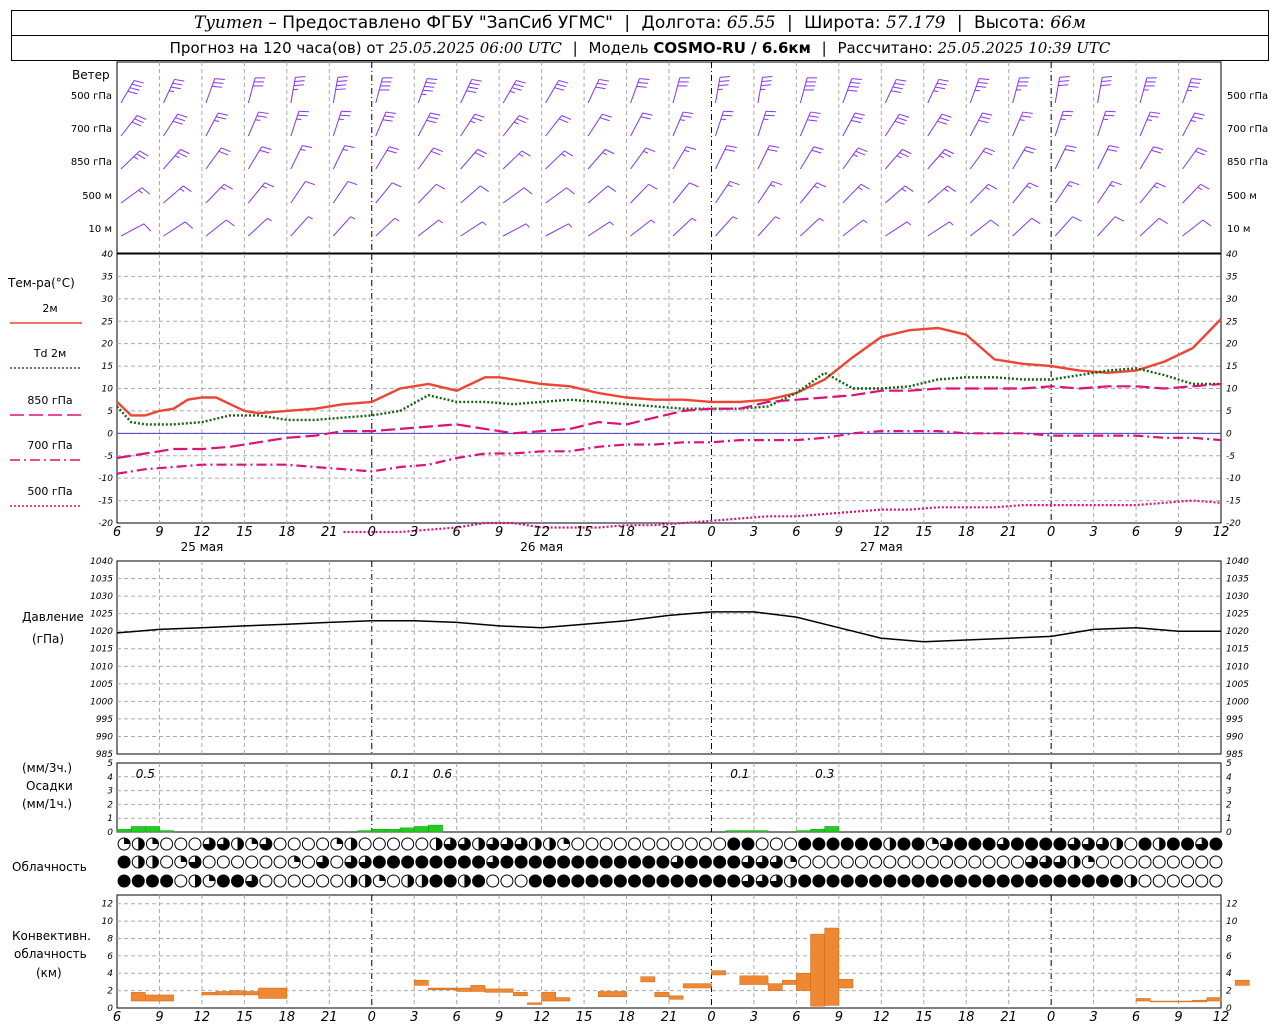  What do you see at coordinates (41, 283) in the screenshot?
I see `temp-title: Тем-ра(°С)` at bounding box center [41, 283].